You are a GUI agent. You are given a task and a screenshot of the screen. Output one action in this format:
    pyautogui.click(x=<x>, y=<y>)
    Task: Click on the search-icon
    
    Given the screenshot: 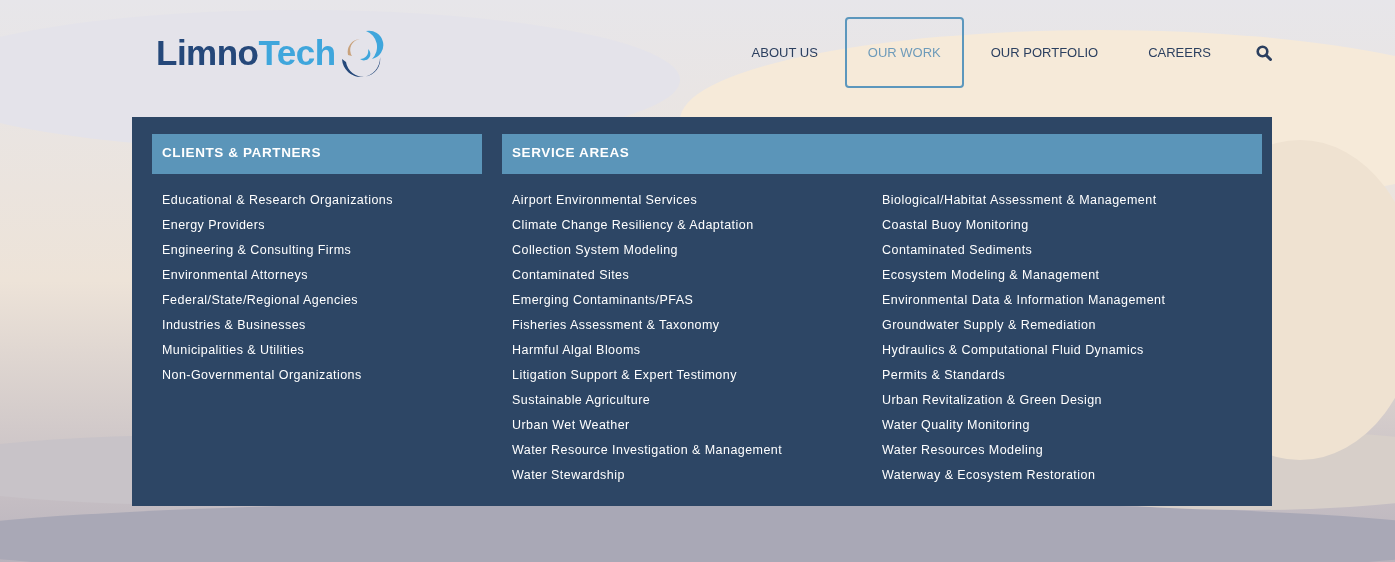 What is the action you would take?
    pyautogui.click(x=1264, y=52)
    